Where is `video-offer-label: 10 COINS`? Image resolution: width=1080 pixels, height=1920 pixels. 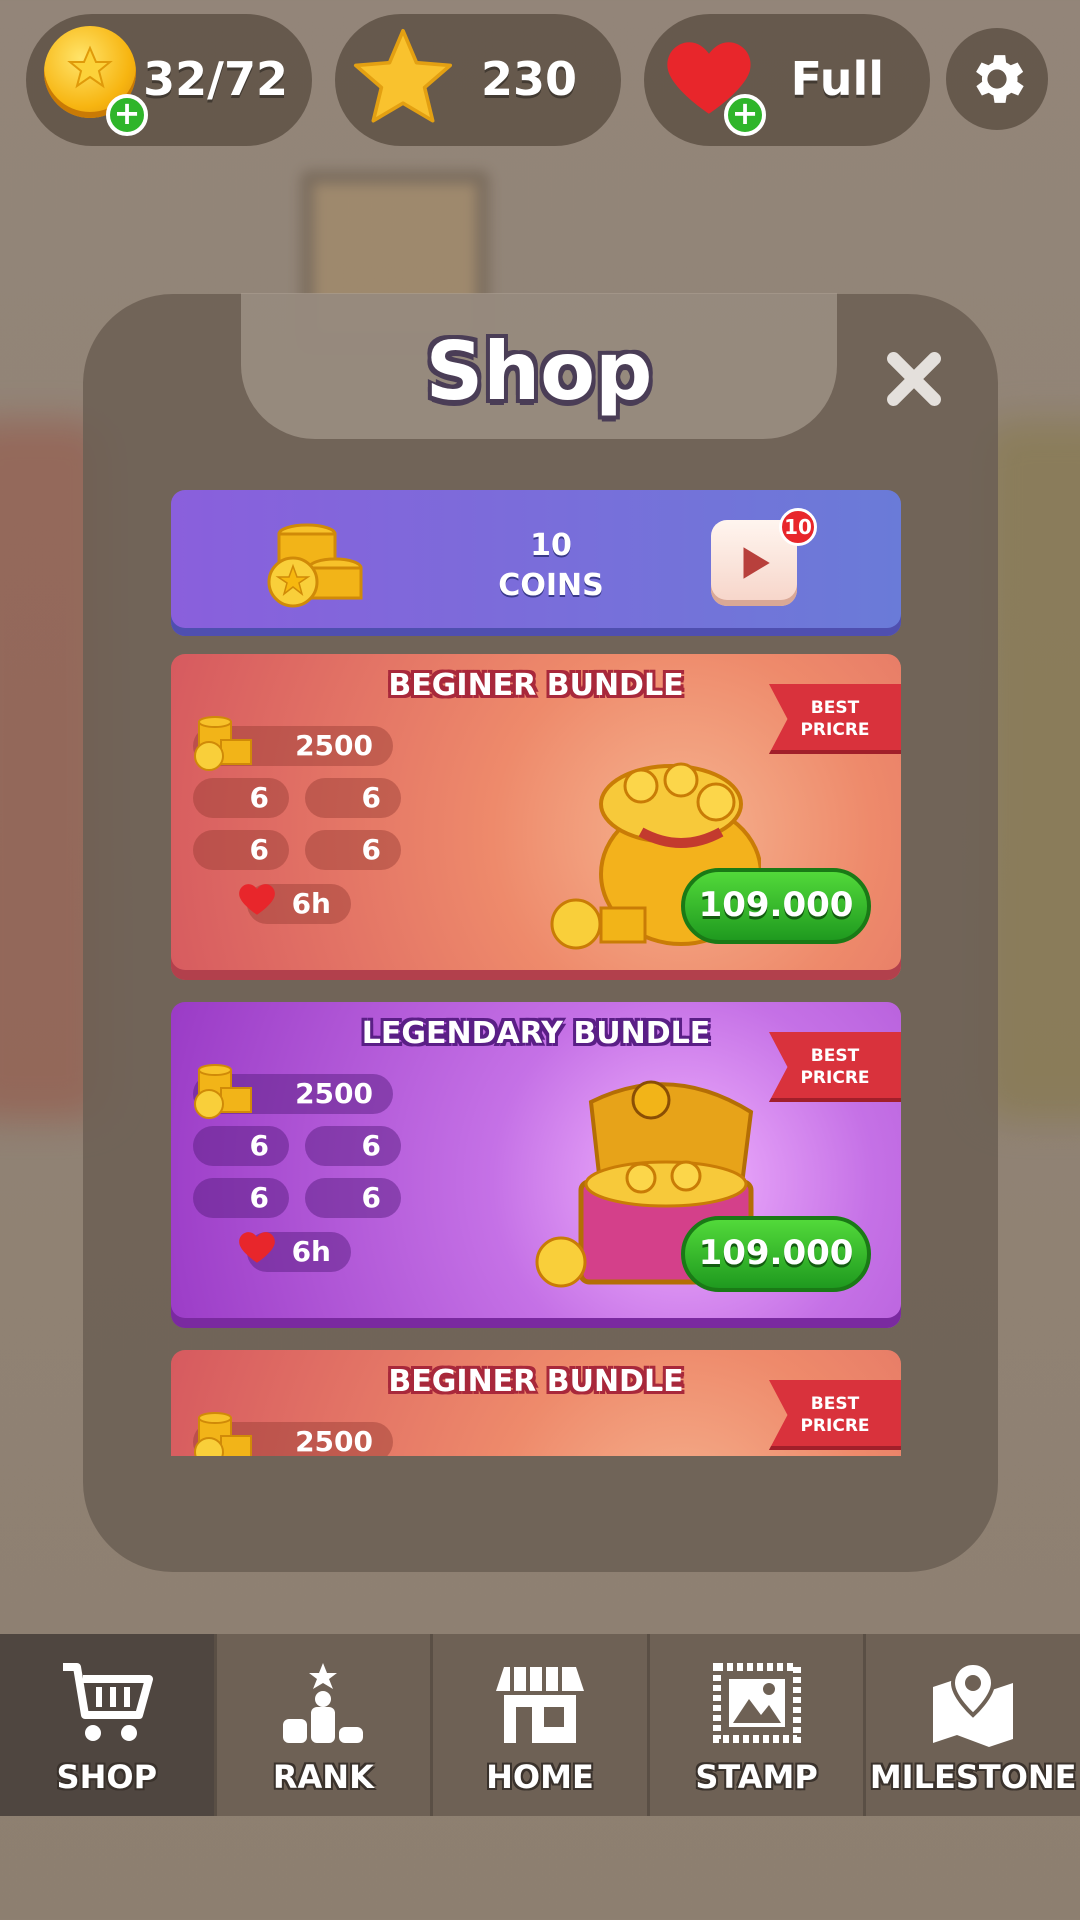 video-offer-label: 10 COINS is located at coordinates (551, 566).